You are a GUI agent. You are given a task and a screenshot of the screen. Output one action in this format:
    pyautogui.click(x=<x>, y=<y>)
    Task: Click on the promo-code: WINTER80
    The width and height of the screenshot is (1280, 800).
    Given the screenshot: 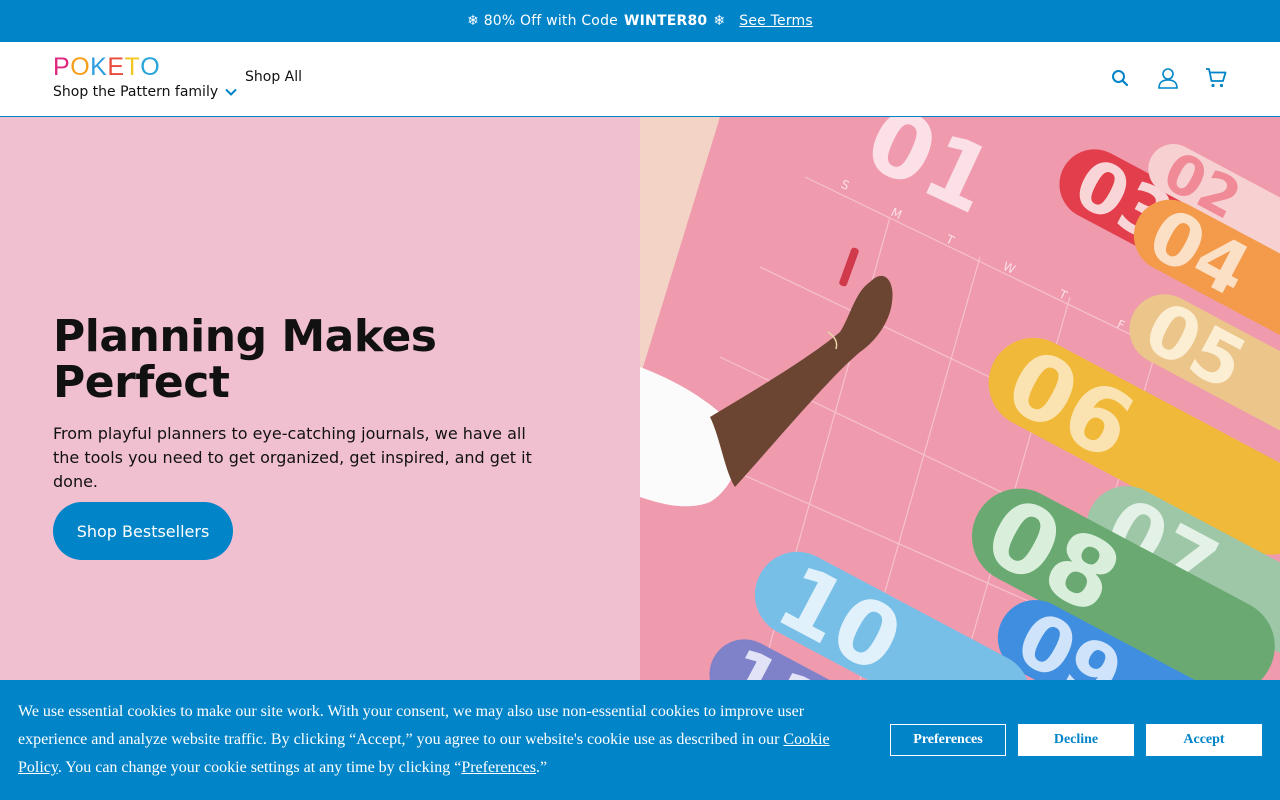 What is the action you would take?
    pyautogui.click(x=665, y=21)
    